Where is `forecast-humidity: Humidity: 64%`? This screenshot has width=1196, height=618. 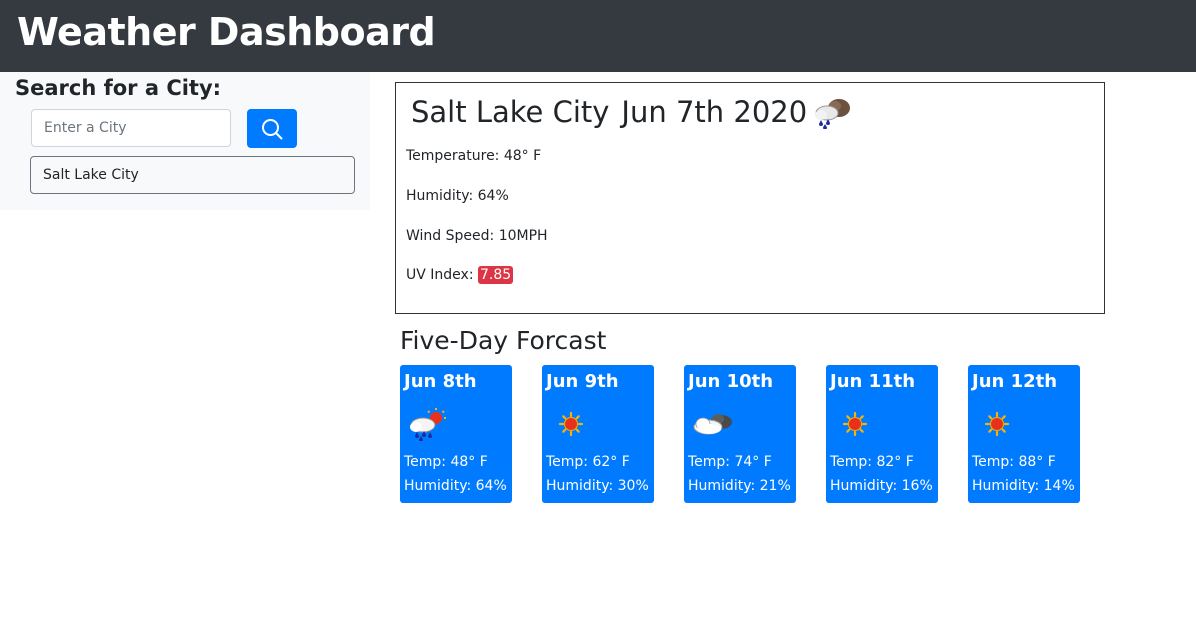
forecast-humidity: Humidity: 64% is located at coordinates (455, 486).